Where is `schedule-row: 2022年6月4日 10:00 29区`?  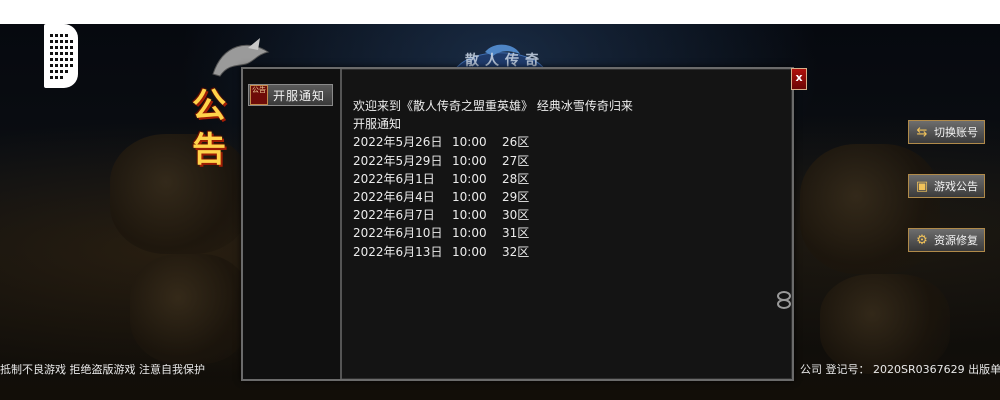 schedule-row: 2022年6月4日 10:00 29区 is located at coordinates (567, 197).